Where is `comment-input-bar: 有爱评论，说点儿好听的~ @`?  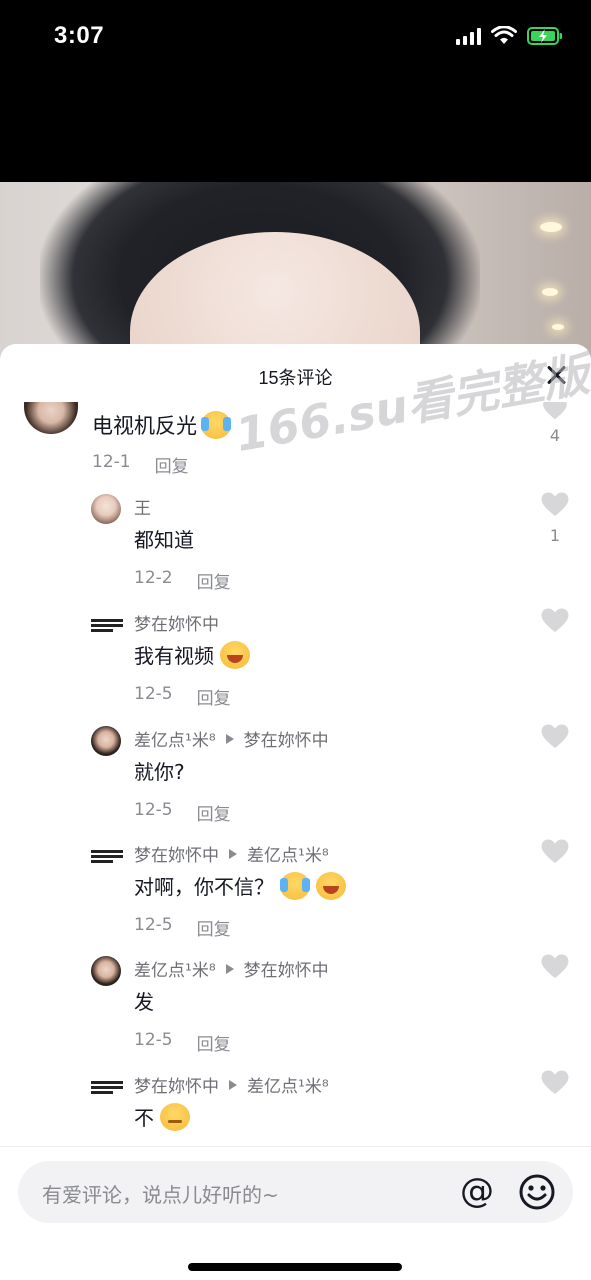 comment-input-bar: 有爱评论，说点儿好听的~ @ is located at coordinates (295, 1213).